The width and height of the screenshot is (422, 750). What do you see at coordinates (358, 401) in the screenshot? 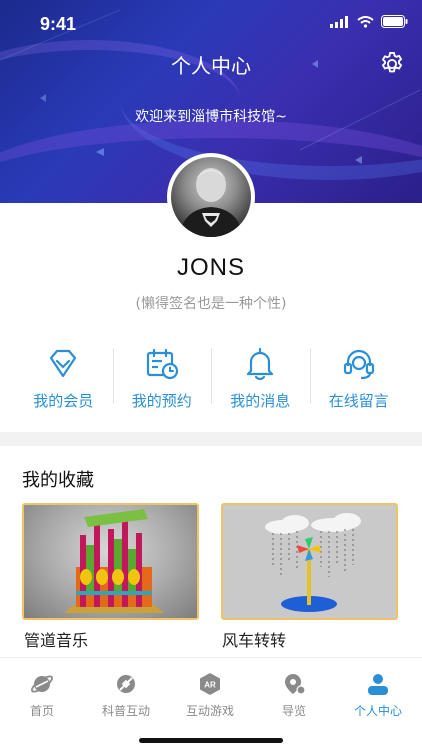
I see `action-label: 在线留言` at bounding box center [358, 401].